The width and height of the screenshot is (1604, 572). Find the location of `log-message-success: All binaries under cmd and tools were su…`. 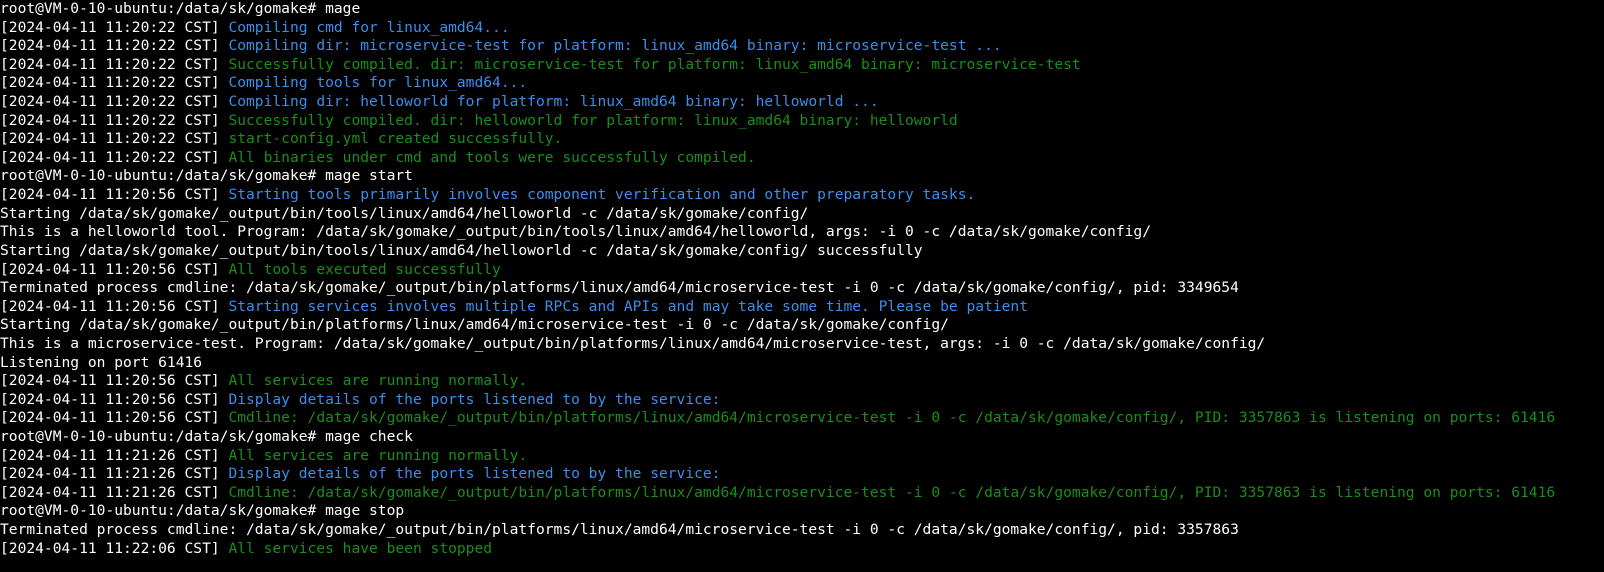

log-message-success: All binaries under cmd and tools were su… is located at coordinates (492, 157).